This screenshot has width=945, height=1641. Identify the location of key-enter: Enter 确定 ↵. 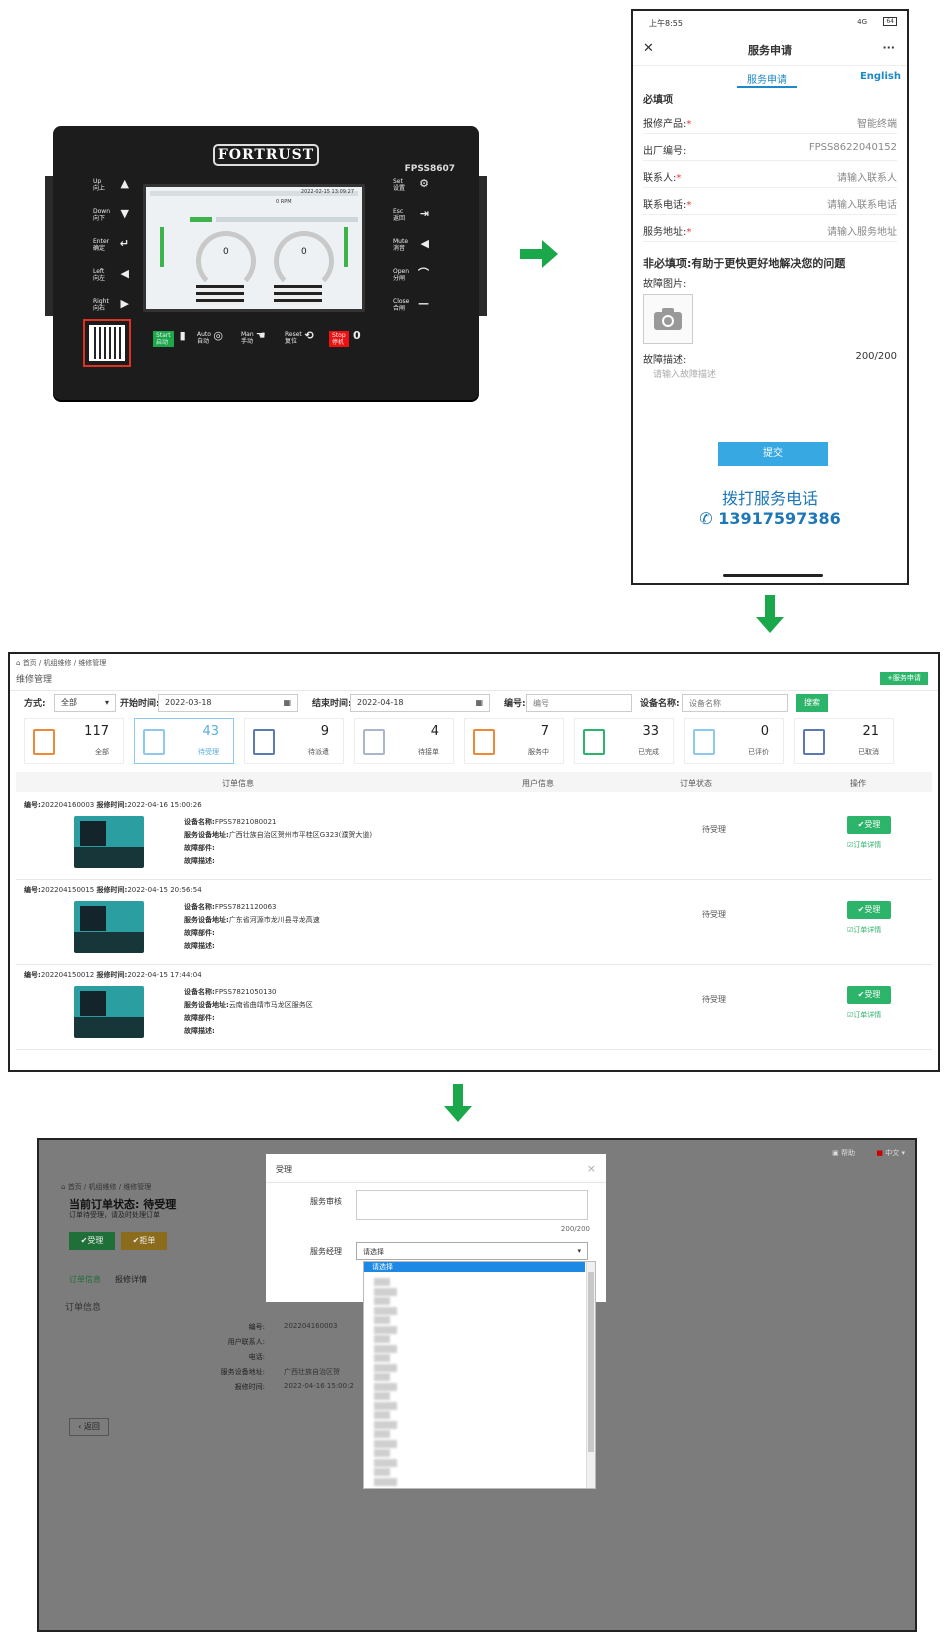
(111, 247).